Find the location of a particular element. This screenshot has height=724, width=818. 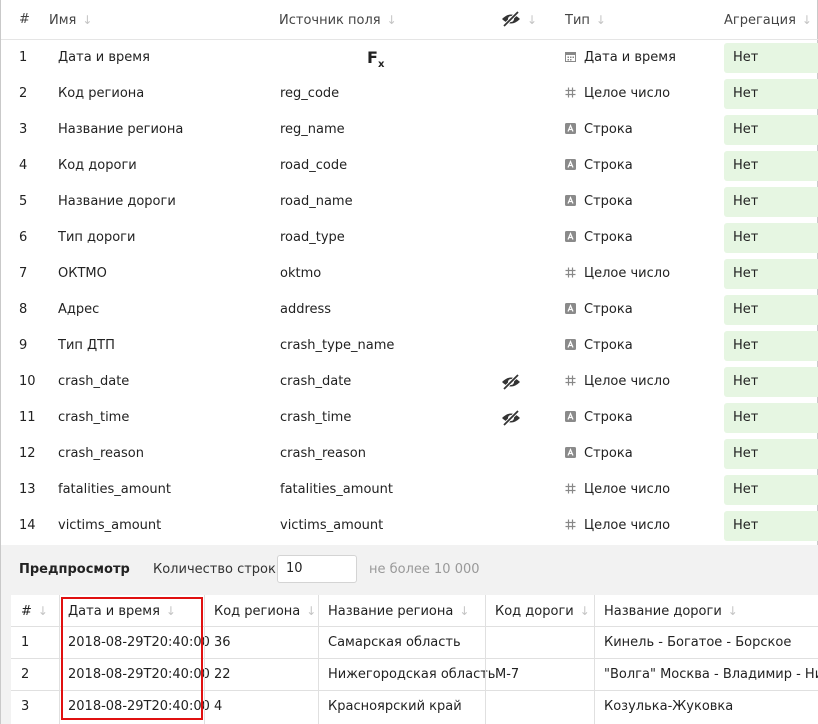

field-source: reg_code is located at coordinates (309, 94).